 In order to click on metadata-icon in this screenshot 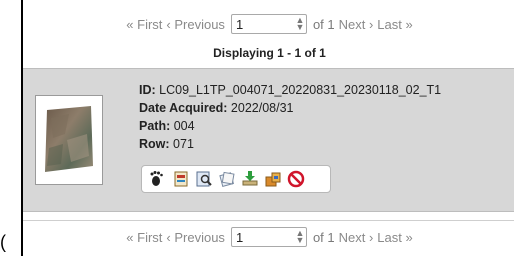, I will do `click(181, 179)`.